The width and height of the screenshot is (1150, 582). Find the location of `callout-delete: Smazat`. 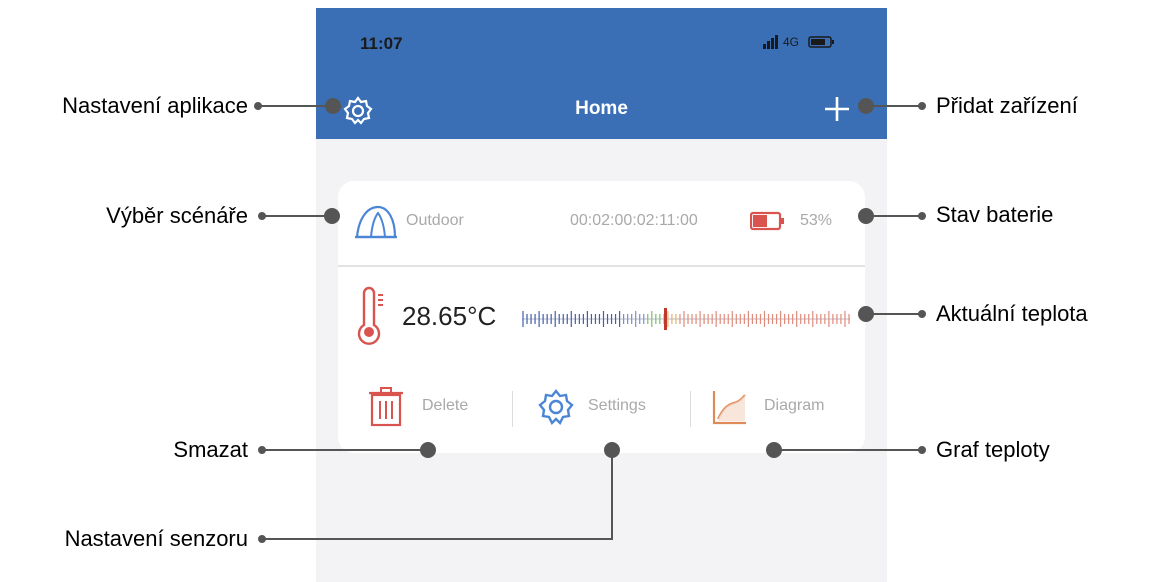

callout-delete: Smazat is located at coordinates (210, 449).